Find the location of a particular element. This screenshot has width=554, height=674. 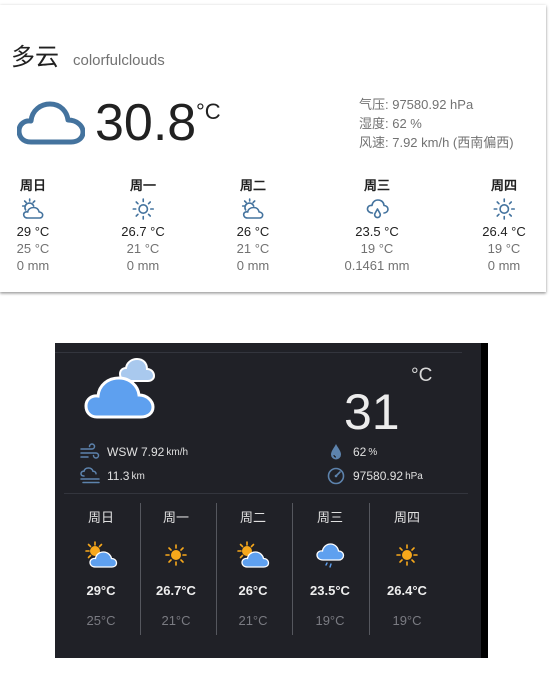

divider is located at coordinates (266, 493).